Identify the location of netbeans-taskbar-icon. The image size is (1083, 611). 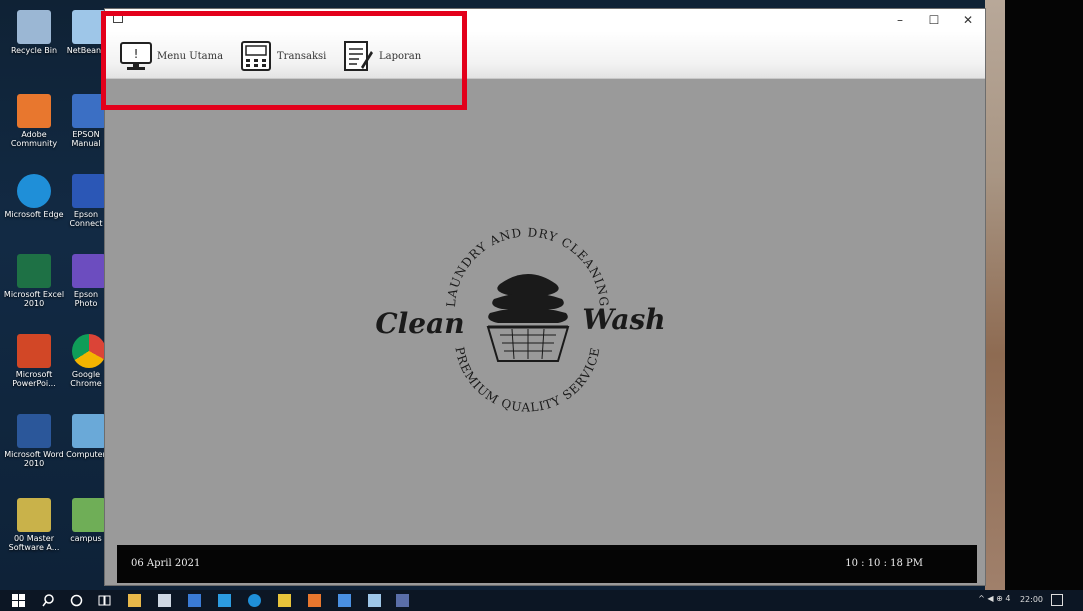
(344, 600).